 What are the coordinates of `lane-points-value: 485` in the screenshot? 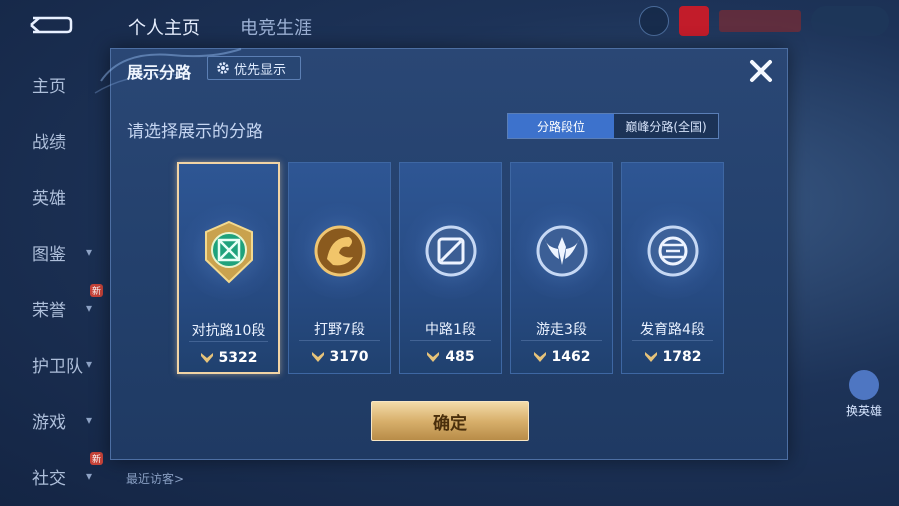 It's located at (460, 357).